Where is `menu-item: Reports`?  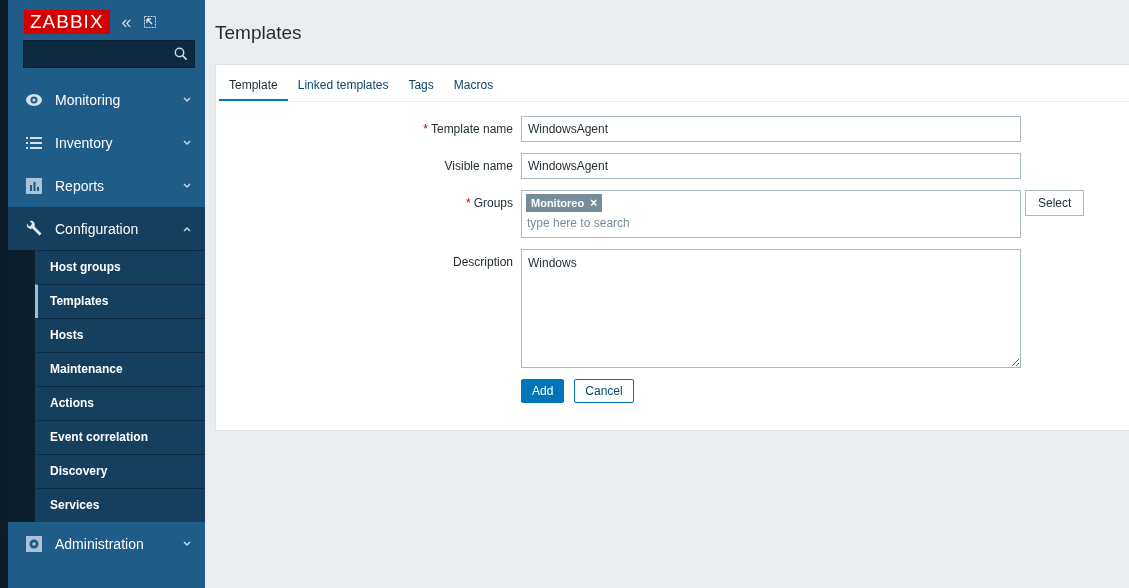 menu-item: Reports is located at coordinates (106, 185).